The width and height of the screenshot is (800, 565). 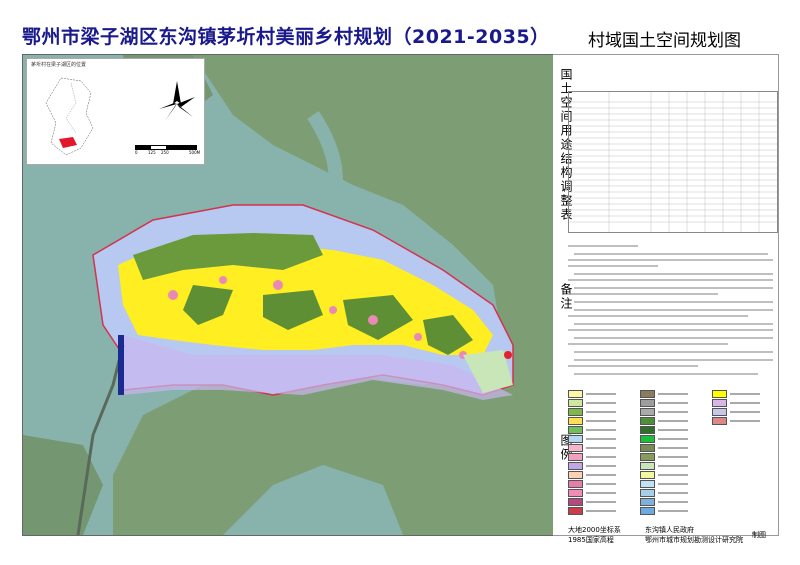 I want to click on scale-label-3: 500M, so click(x=195, y=152).